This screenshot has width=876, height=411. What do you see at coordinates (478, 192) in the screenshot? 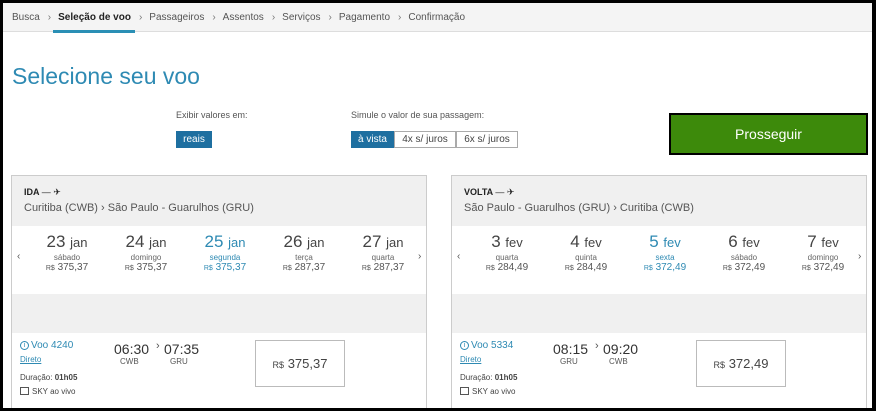
I see `direction-label: VOLTA` at bounding box center [478, 192].